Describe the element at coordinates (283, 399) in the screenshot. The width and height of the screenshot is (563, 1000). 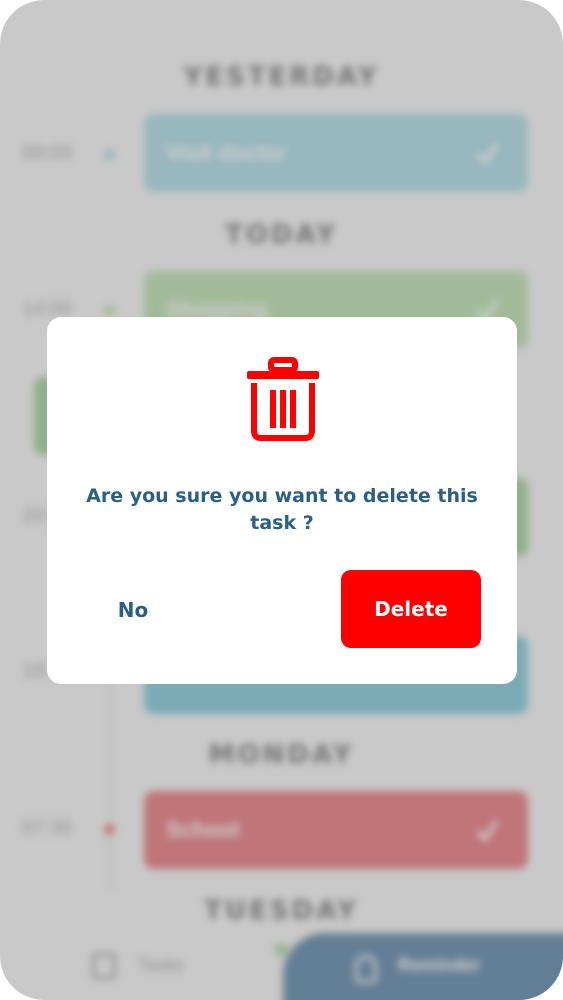
I see `trash-icon` at that location.